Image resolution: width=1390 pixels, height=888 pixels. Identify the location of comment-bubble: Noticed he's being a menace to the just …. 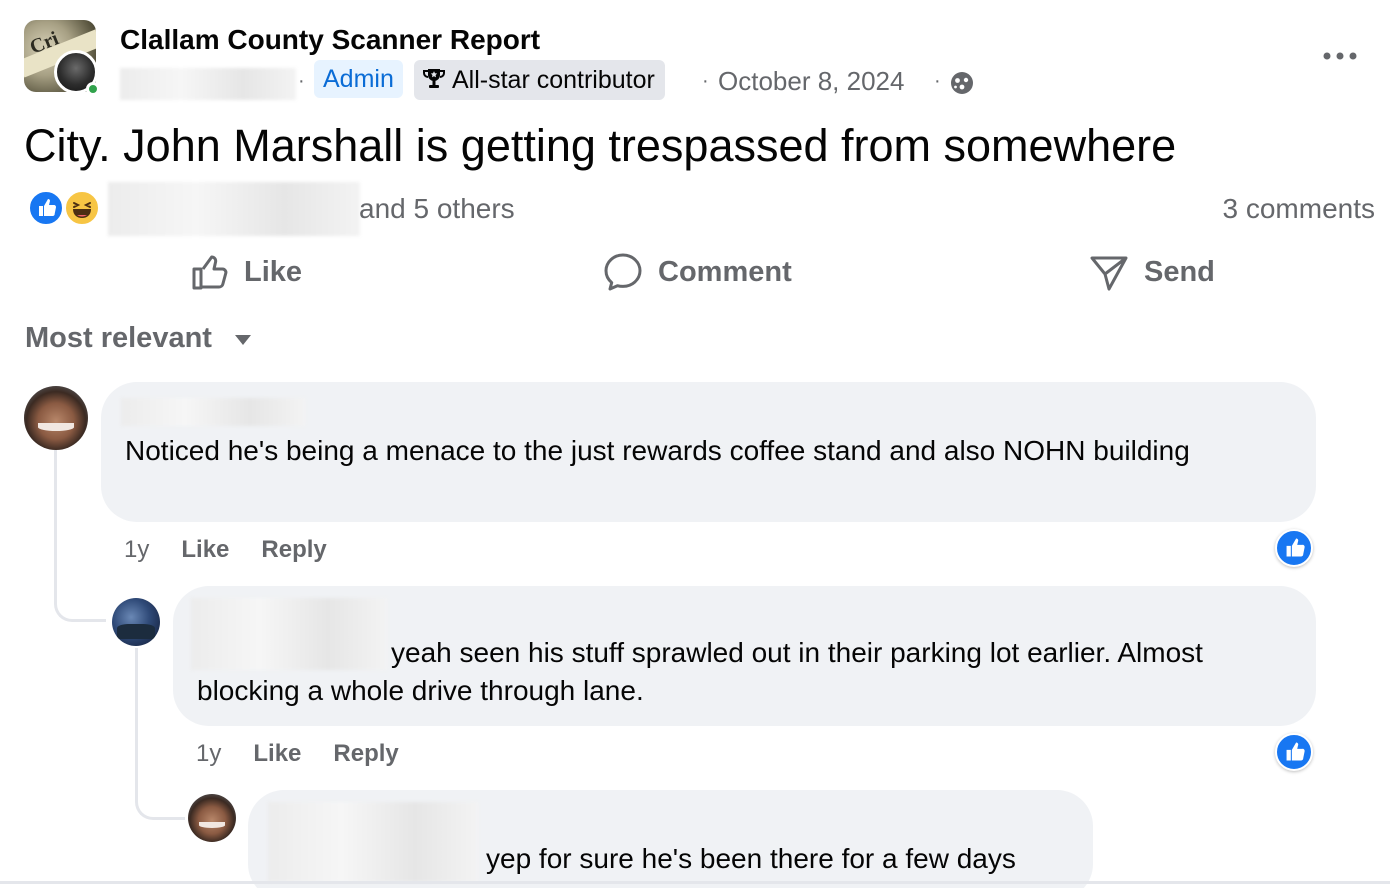
(708, 452).